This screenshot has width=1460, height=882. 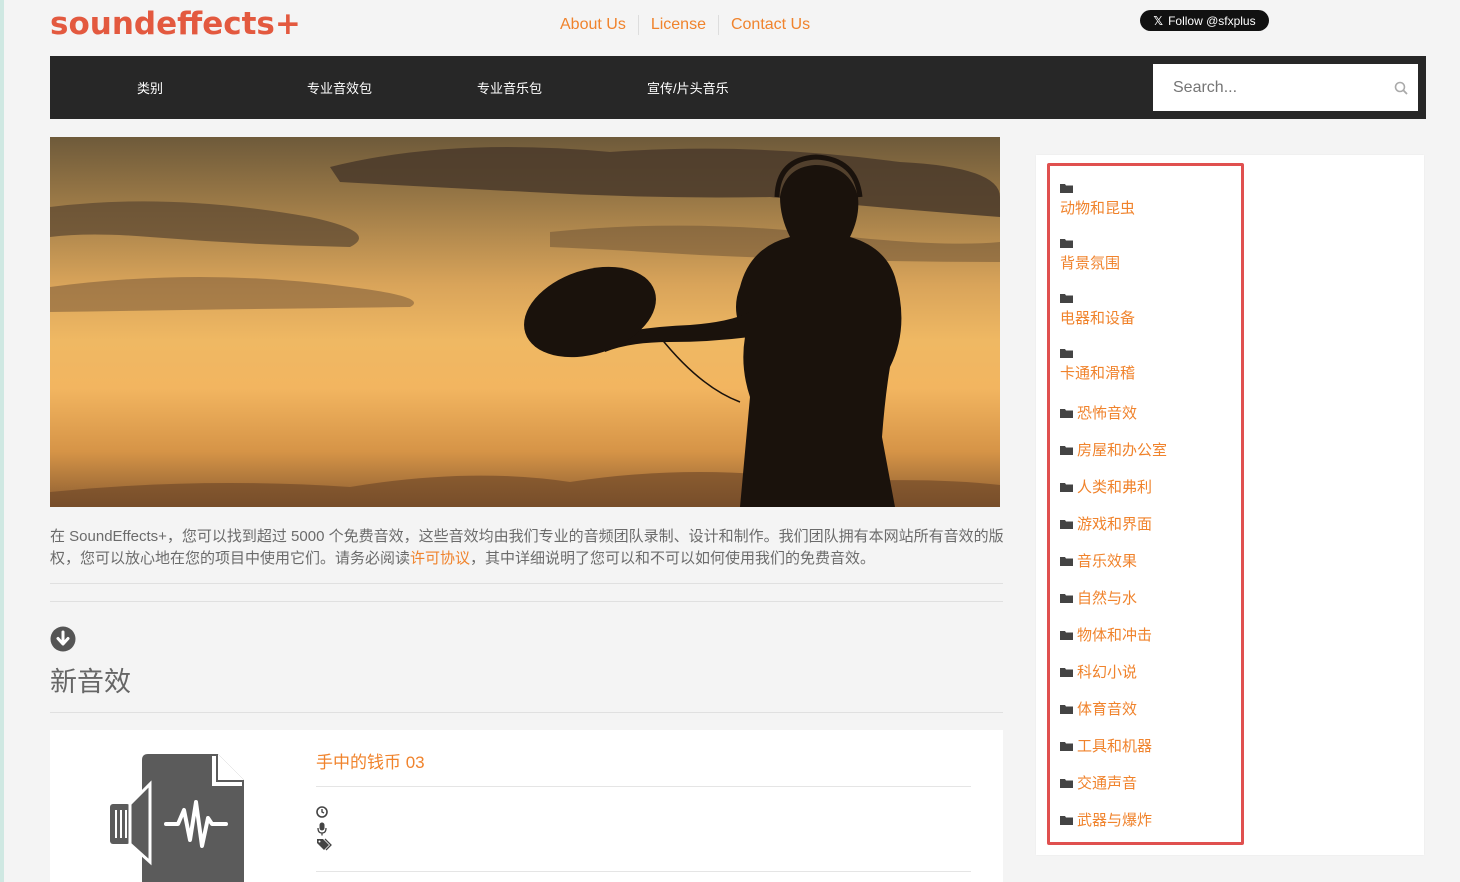 I want to click on sidebar-category-nature-water: 自然与水, so click(x=1098, y=597).